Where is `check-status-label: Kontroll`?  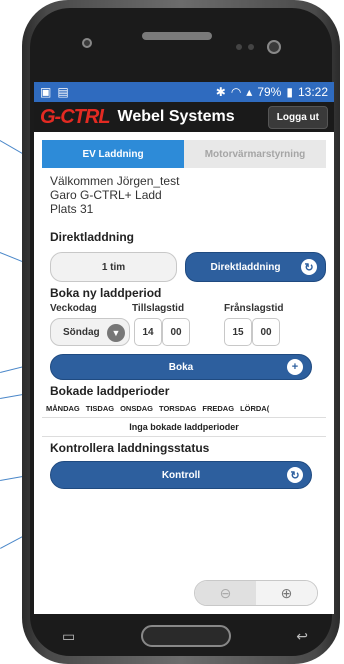
check-status-label: Kontroll is located at coordinates (181, 475).